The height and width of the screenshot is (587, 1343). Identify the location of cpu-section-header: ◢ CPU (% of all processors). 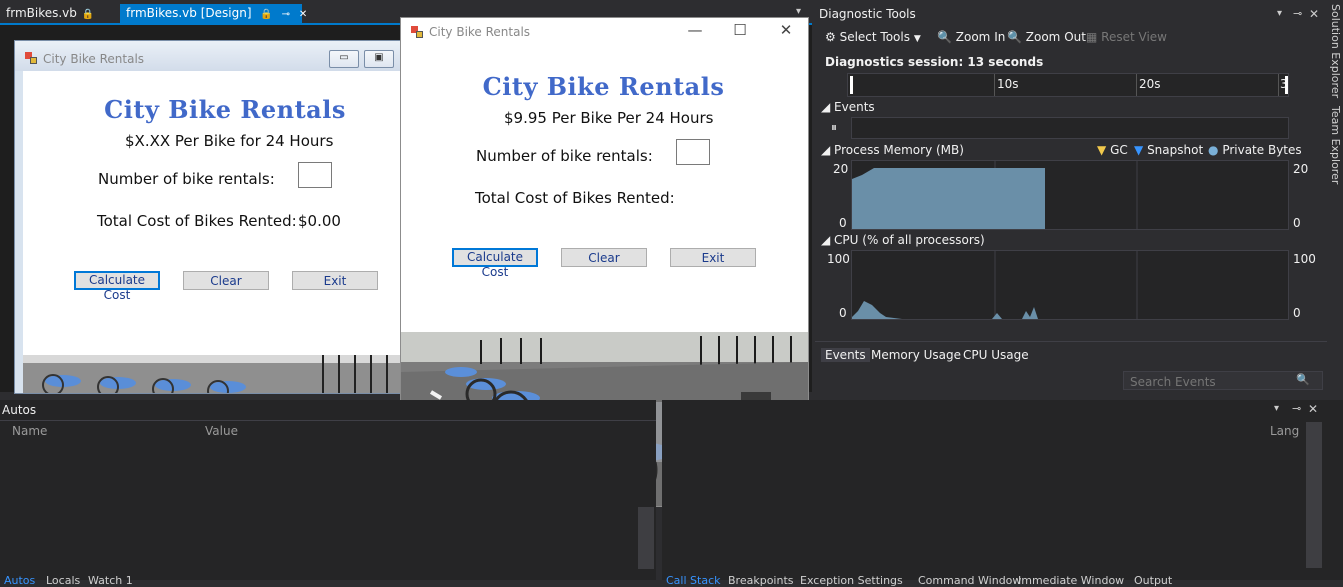
(903, 240).